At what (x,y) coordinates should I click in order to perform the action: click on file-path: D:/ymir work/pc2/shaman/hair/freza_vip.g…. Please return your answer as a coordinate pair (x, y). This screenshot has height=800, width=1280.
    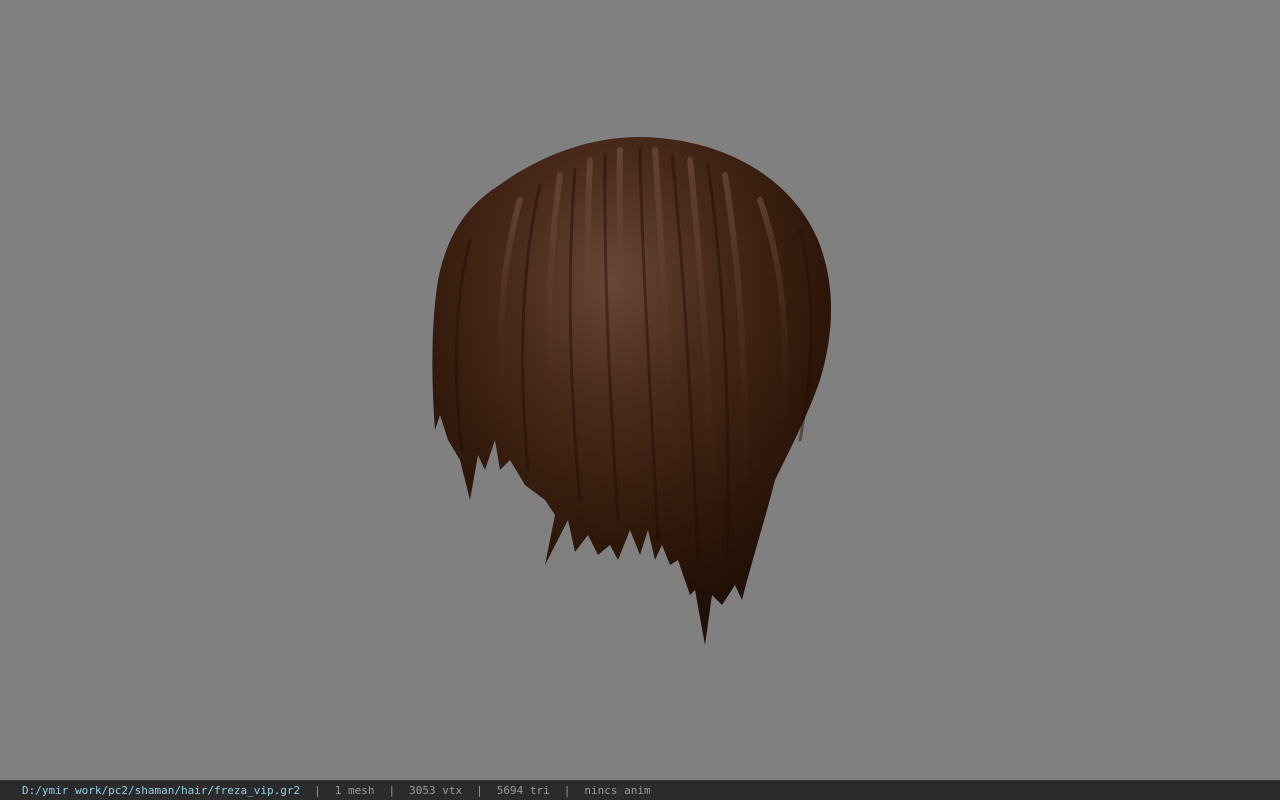
    Looking at the image, I should click on (161, 790).